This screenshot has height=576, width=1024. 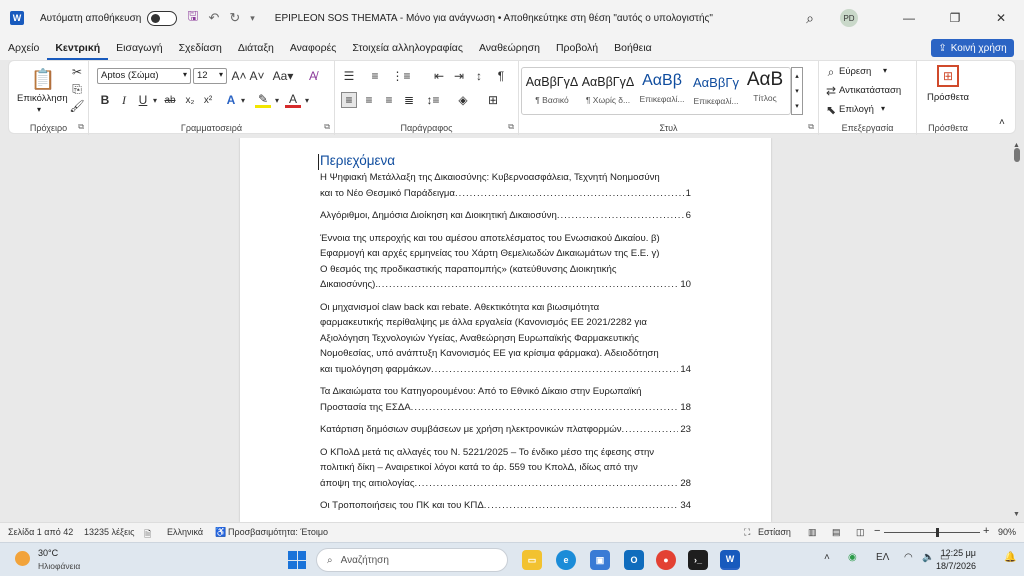 I want to click on bold-icon: B, so click(x=105, y=100).